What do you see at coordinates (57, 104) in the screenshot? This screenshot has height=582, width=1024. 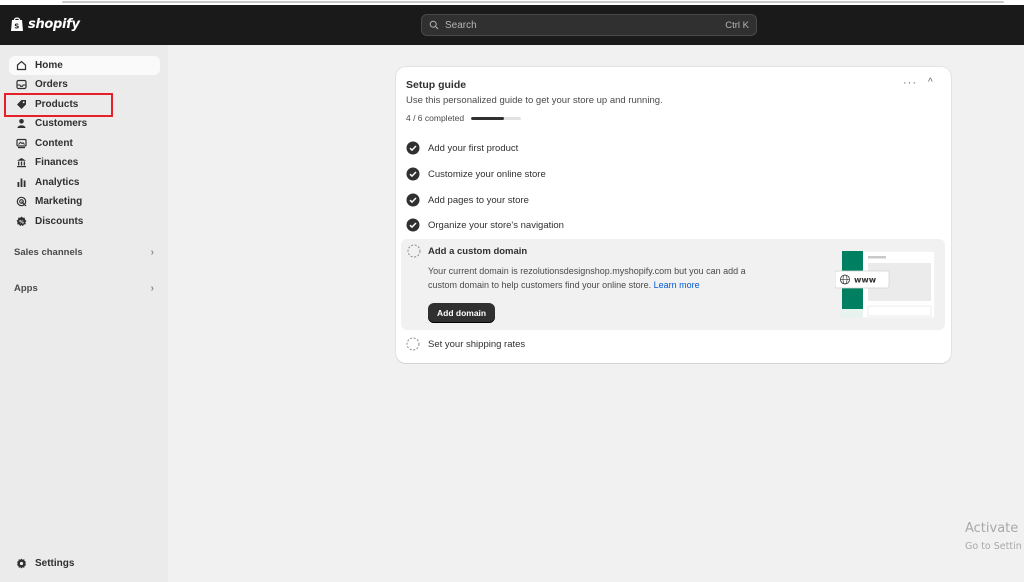 I see `sidebar-item-label: Products` at bounding box center [57, 104].